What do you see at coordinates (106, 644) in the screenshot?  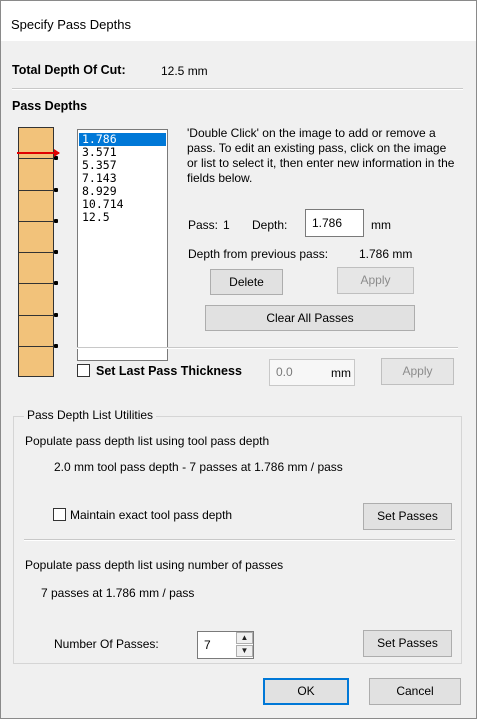 I see `number-of-passes-label: Number Of Passes:` at bounding box center [106, 644].